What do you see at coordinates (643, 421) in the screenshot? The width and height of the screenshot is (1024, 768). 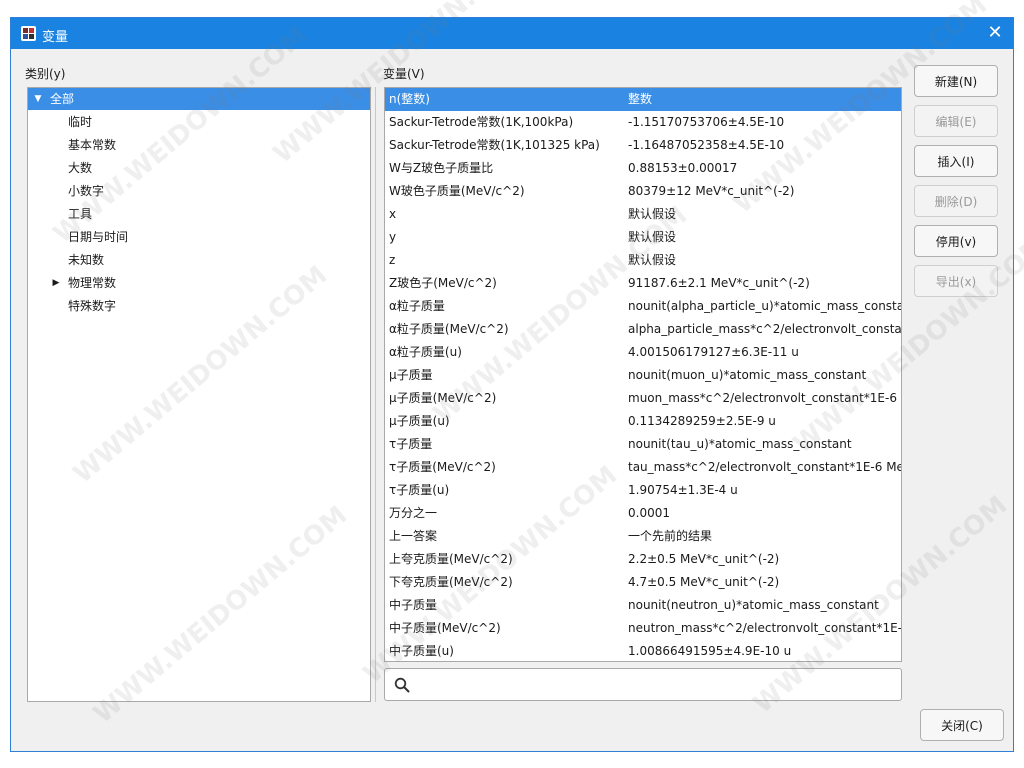 I see `list-item: μ子质量(u) 0.1134289259±2.5E-9 u` at bounding box center [643, 421].